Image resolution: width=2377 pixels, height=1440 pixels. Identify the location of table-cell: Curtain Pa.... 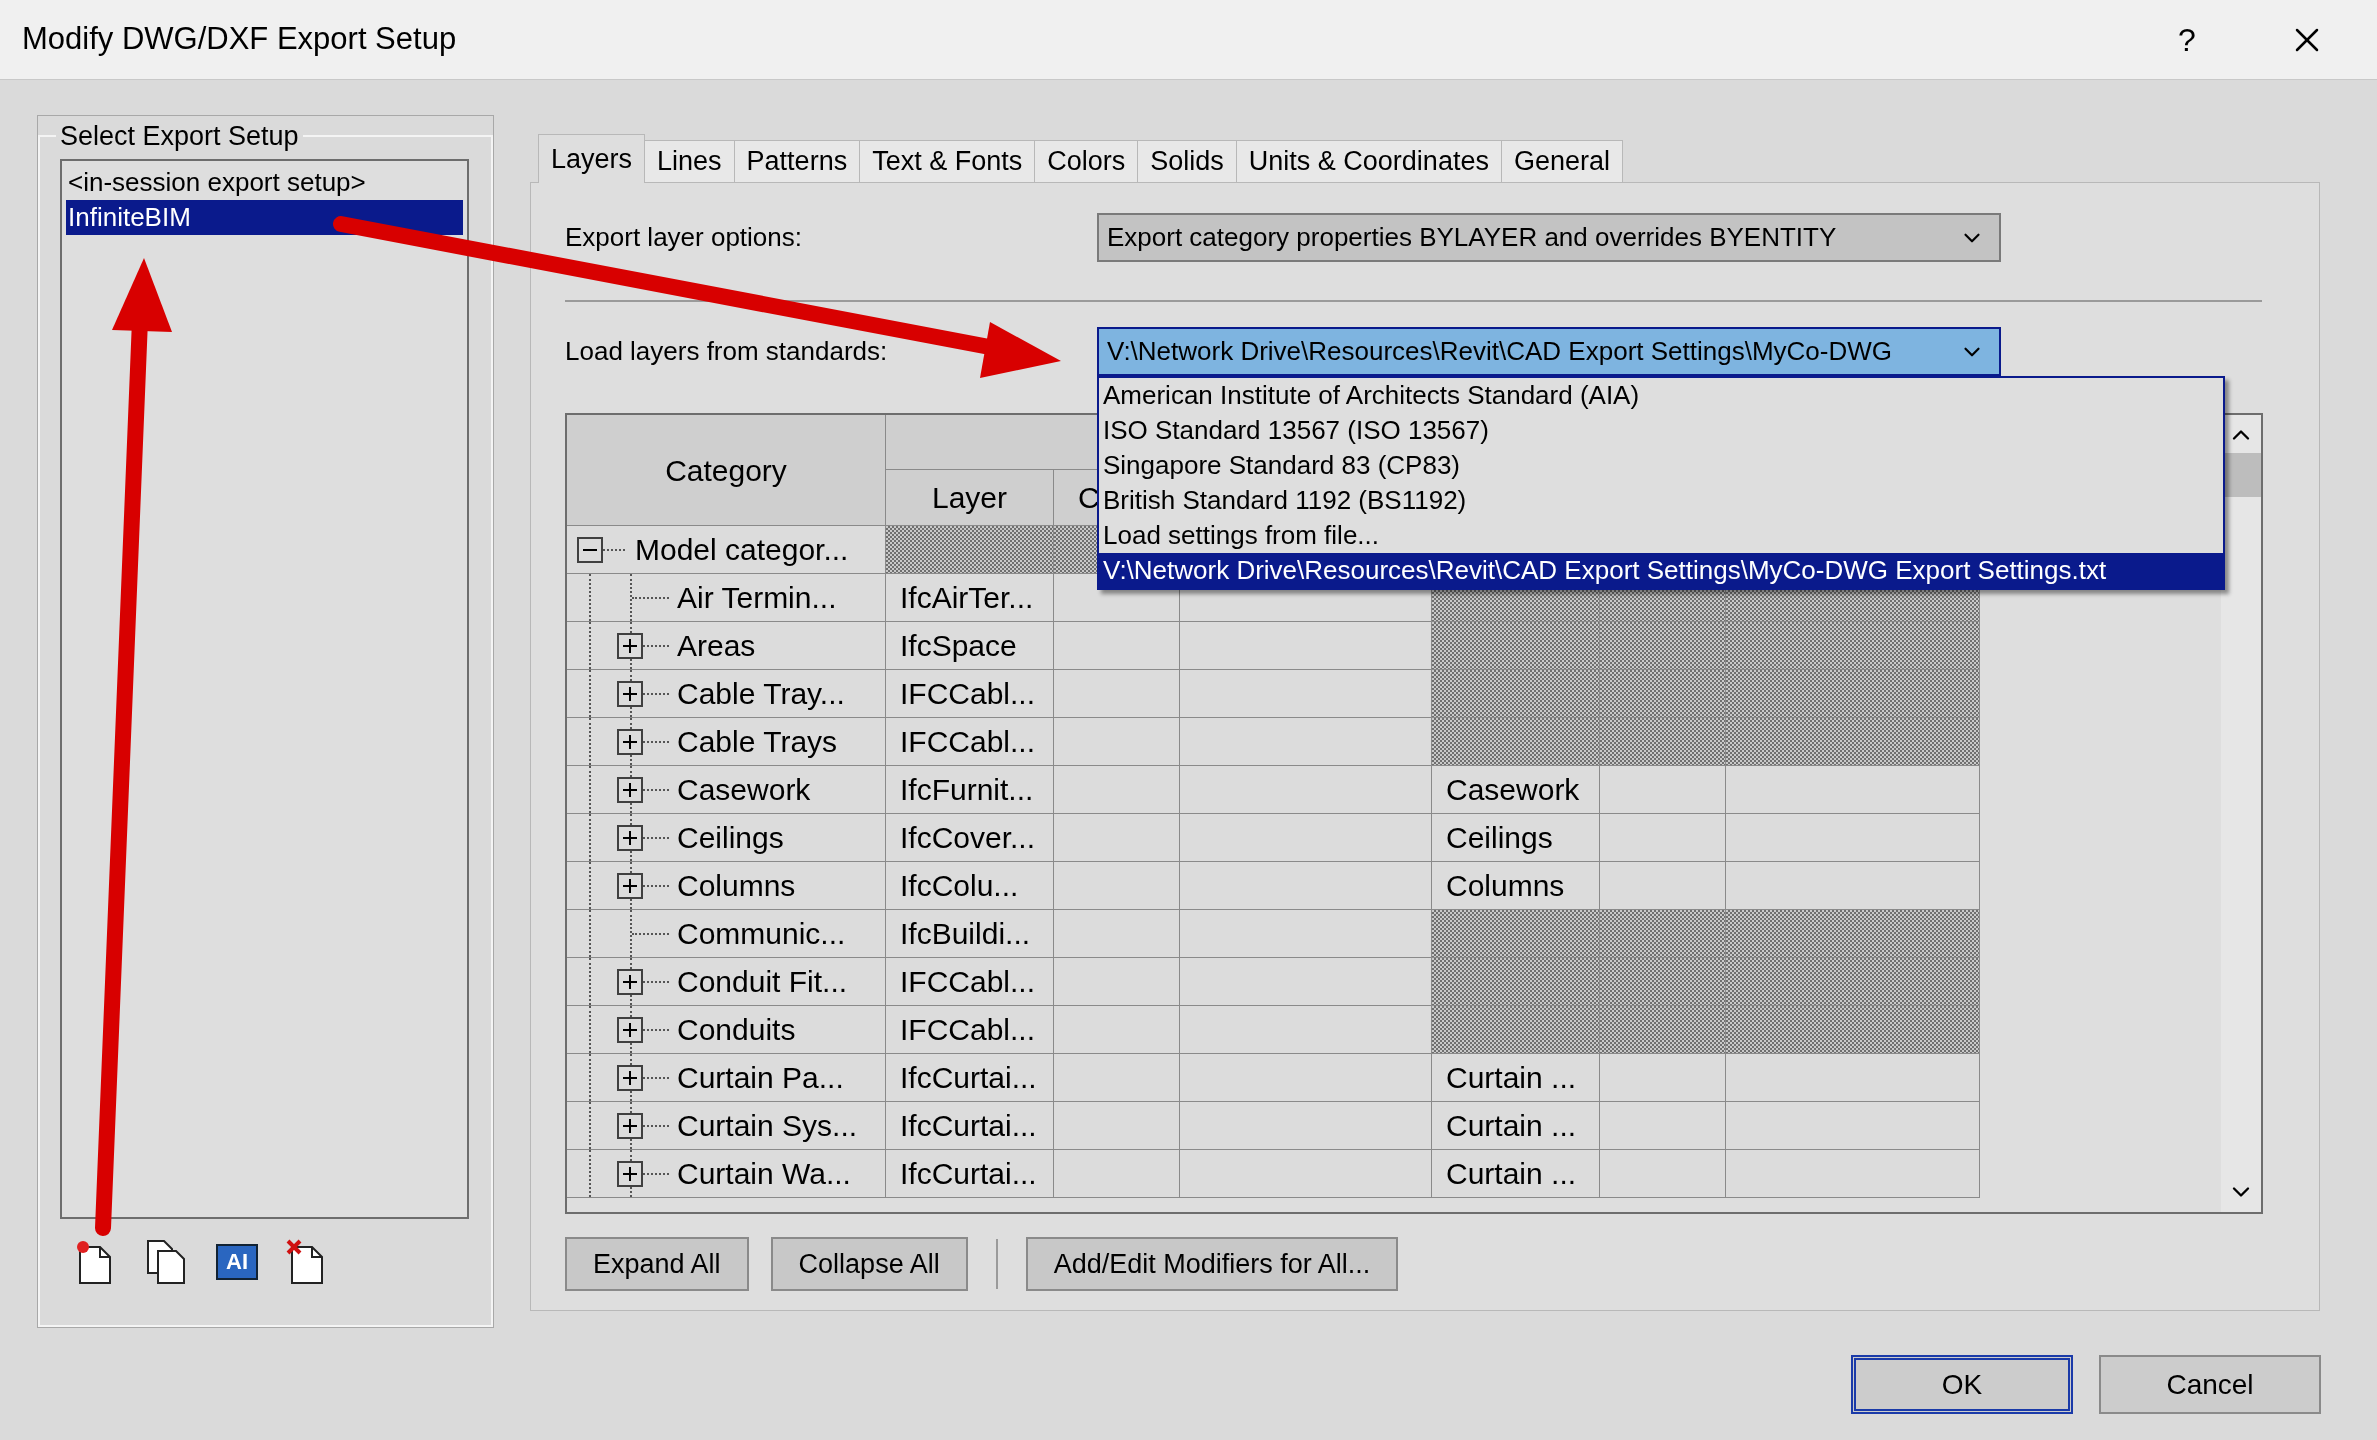
(726, 1078).